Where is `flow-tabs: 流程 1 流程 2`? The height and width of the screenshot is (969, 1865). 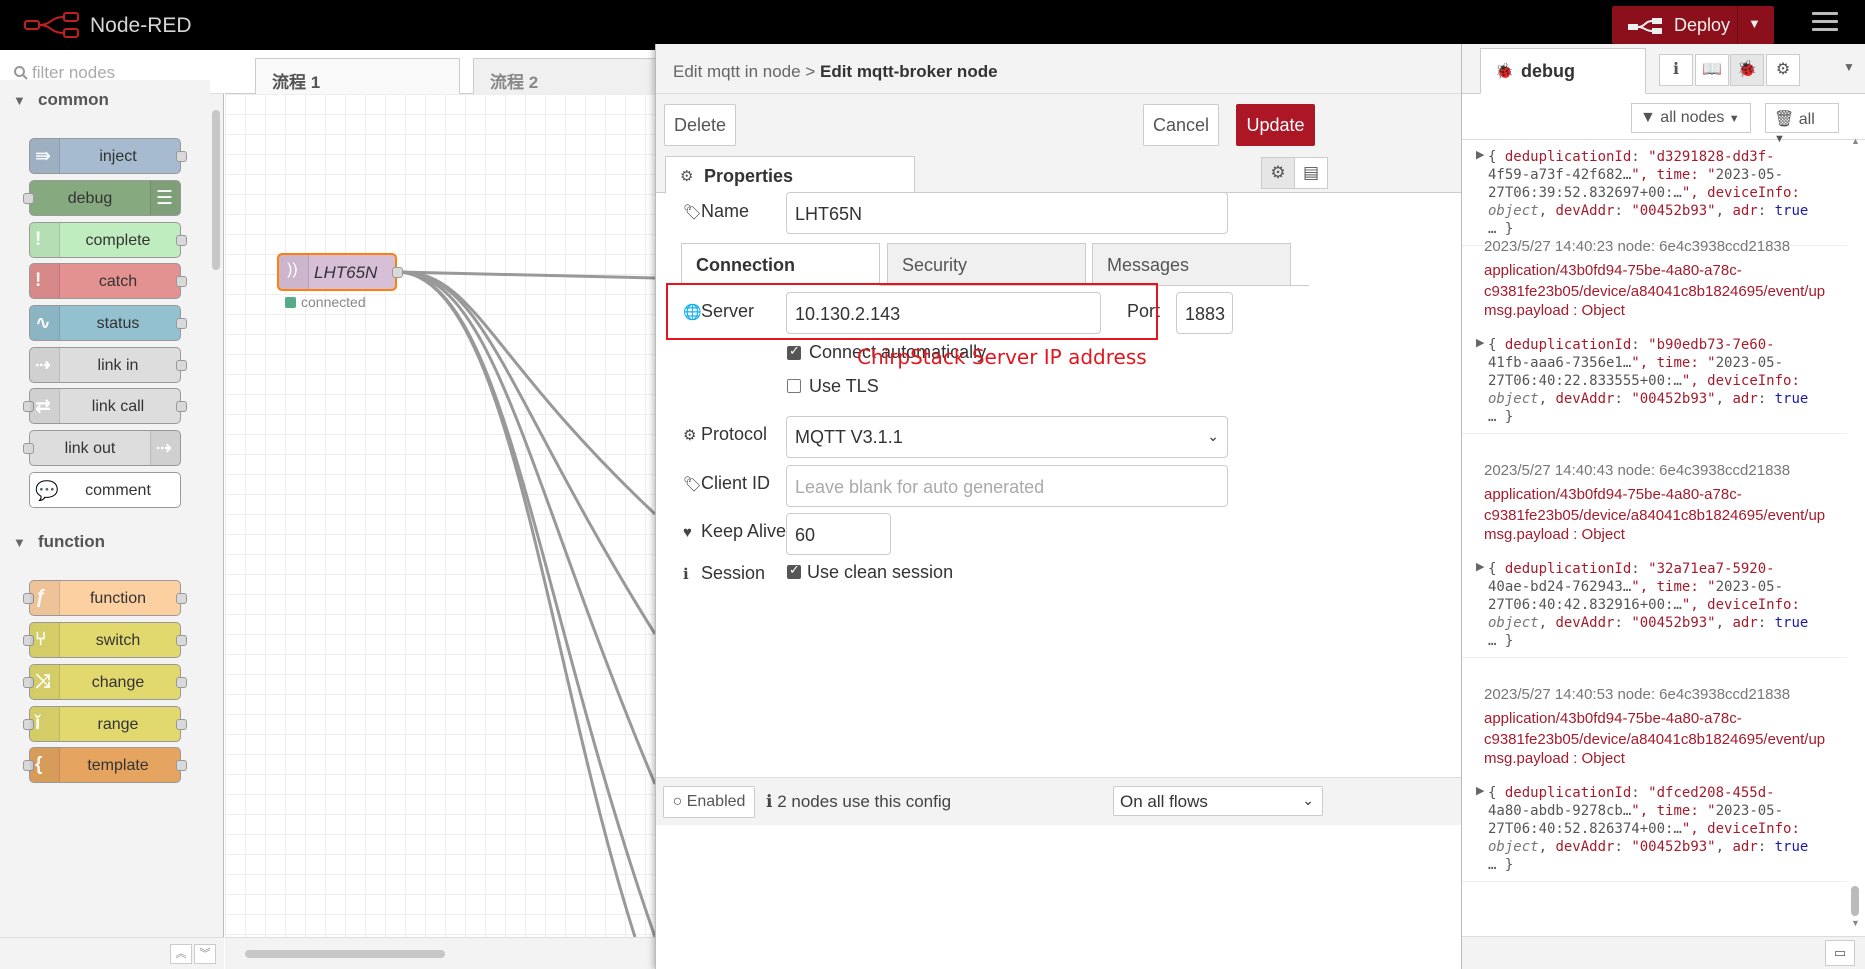
flow-tabs: 流程 1 流程 2 is located at coordinates (444, 72).